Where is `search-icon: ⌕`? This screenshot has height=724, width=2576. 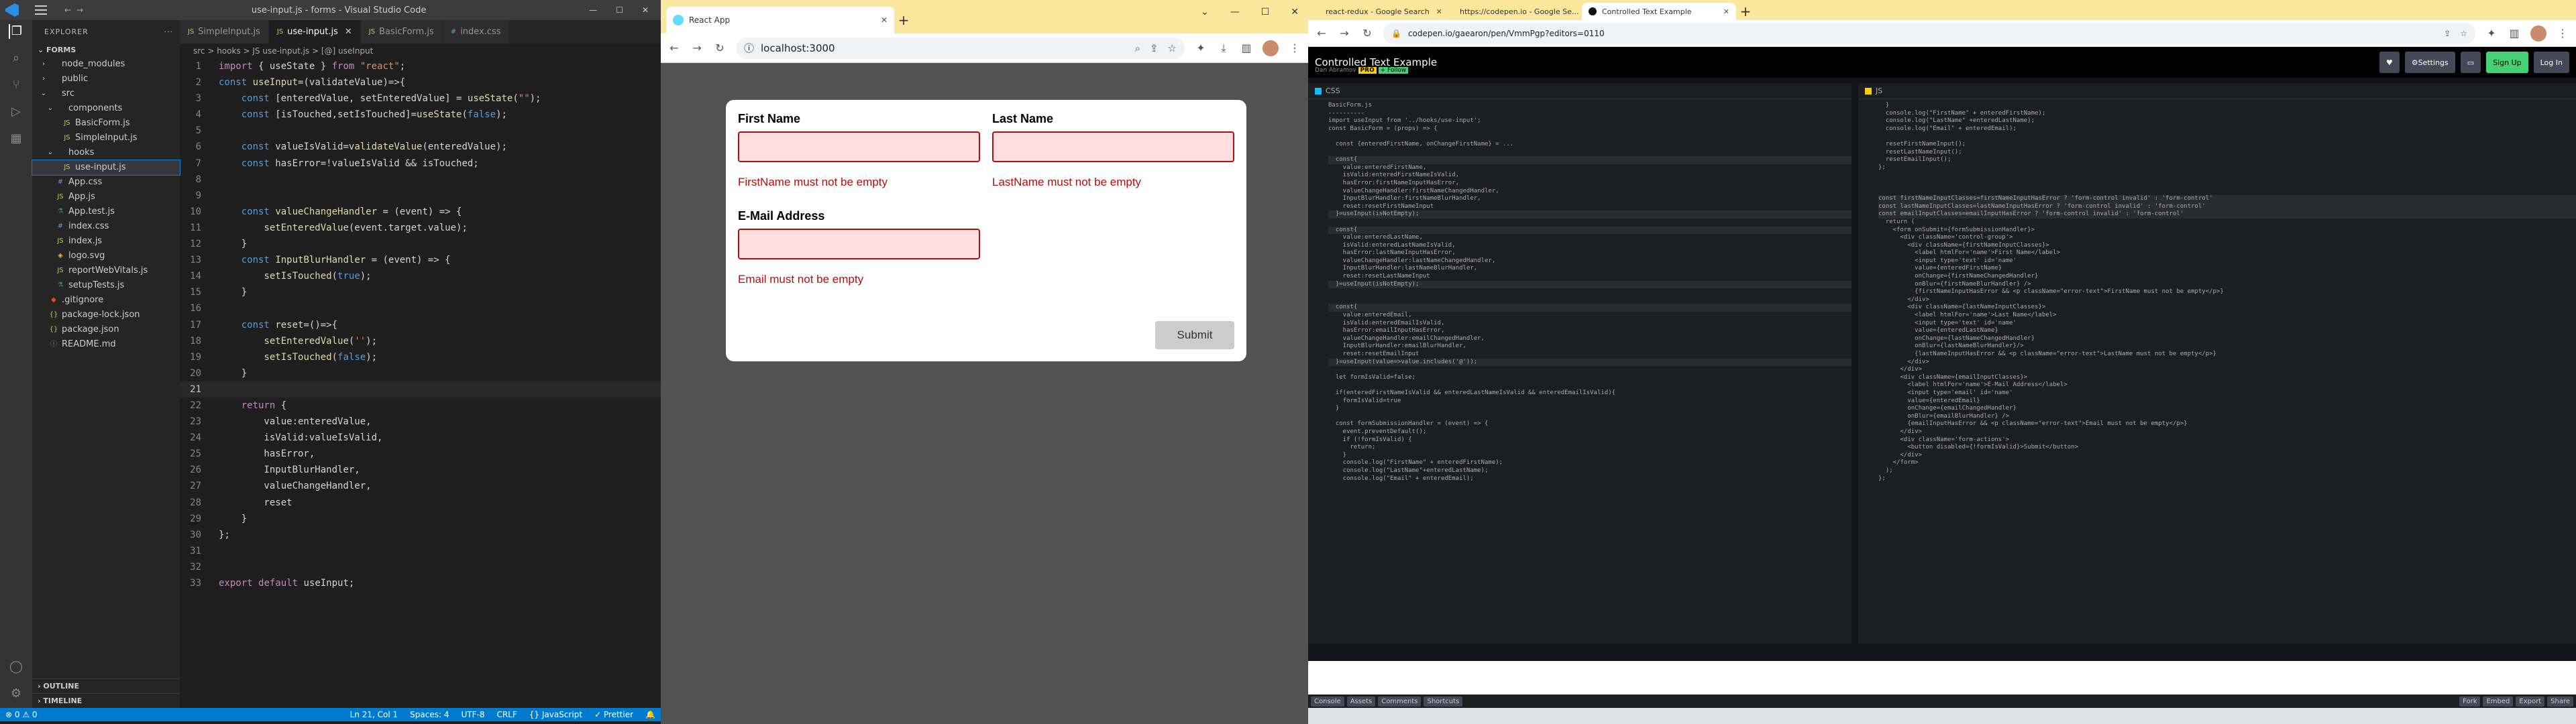 search-icon: ⌕ is located at coordinates (16, 58).